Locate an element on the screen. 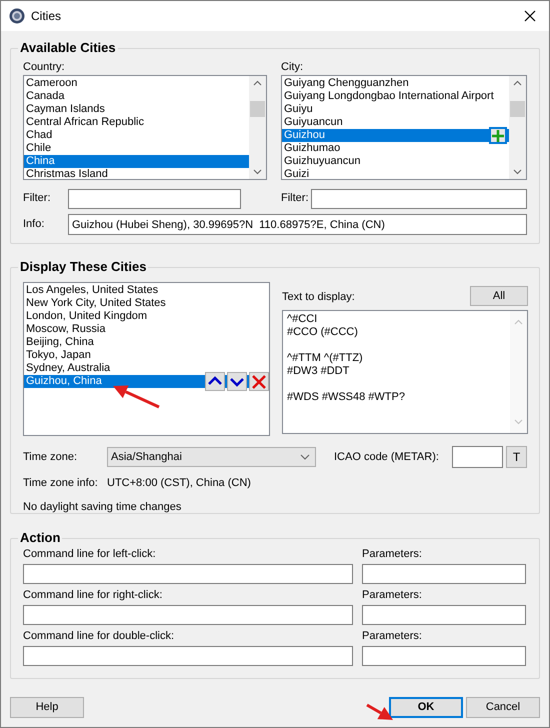  down-button is located at coordinates (237, 381).